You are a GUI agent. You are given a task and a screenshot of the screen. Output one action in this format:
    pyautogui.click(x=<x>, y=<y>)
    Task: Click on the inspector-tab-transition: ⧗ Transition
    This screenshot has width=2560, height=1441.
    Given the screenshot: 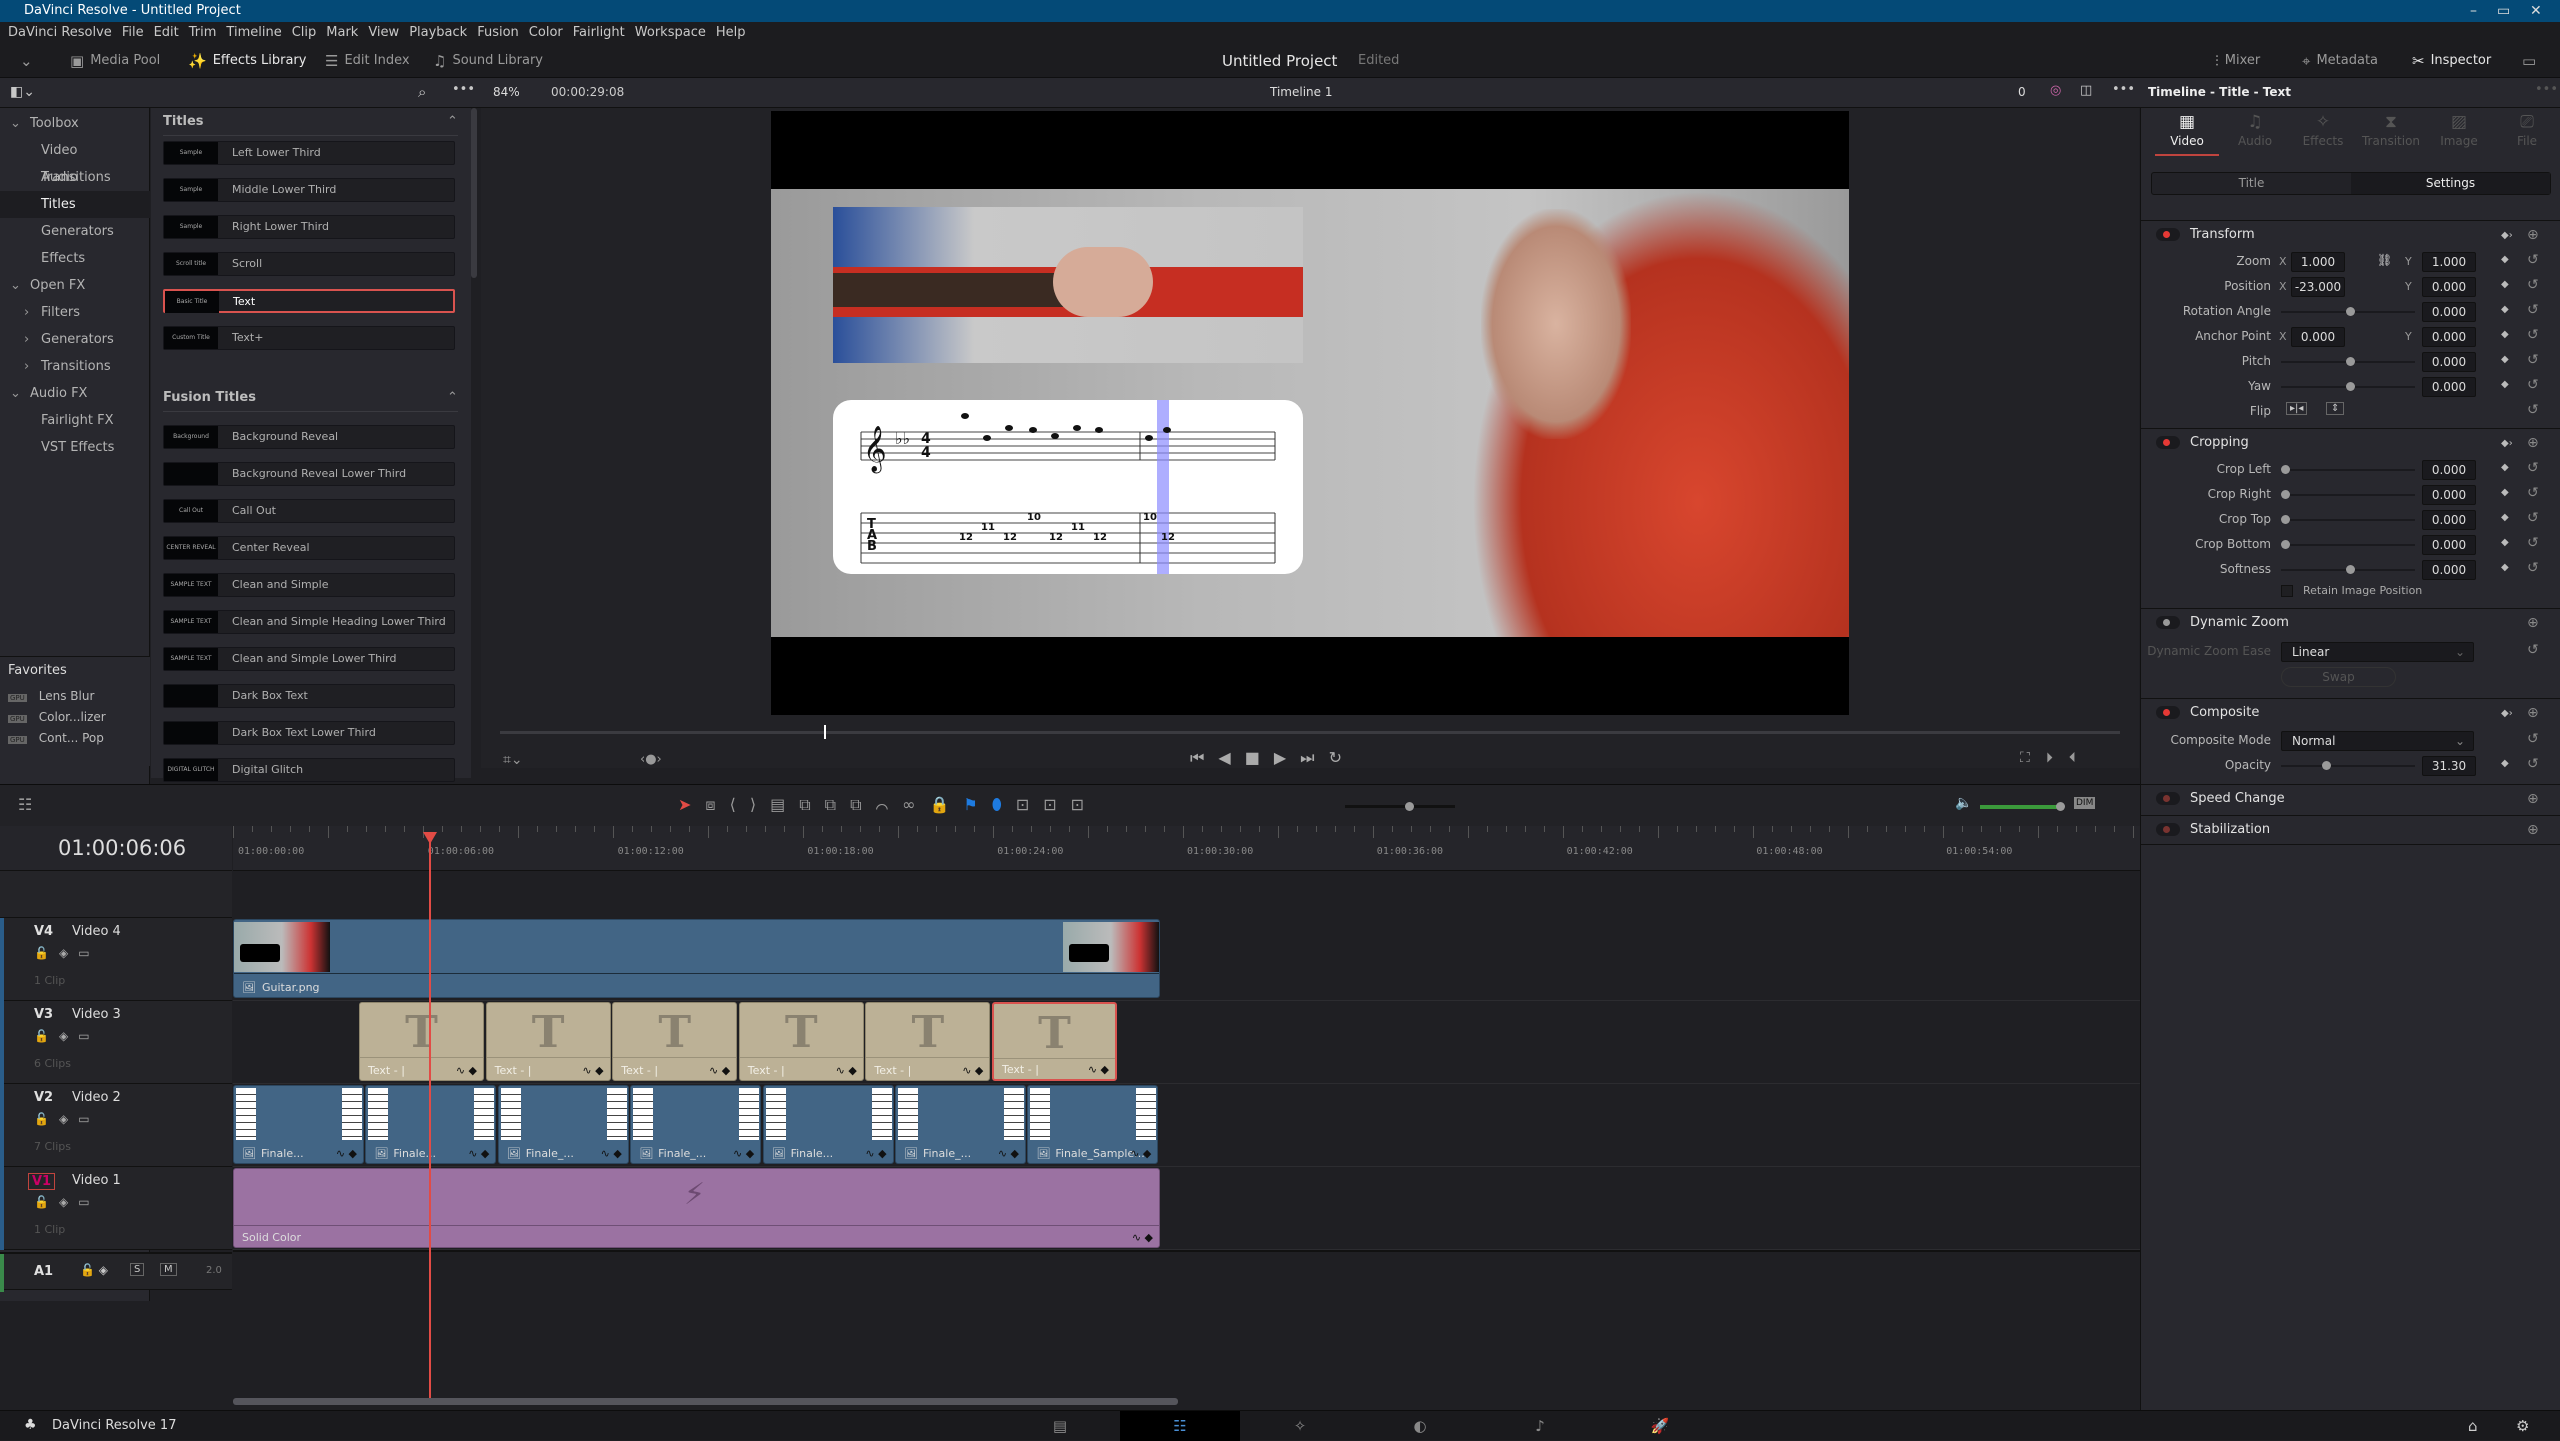 What is the action you would take?
    pyautogui.click(x=2391, y=134)
    